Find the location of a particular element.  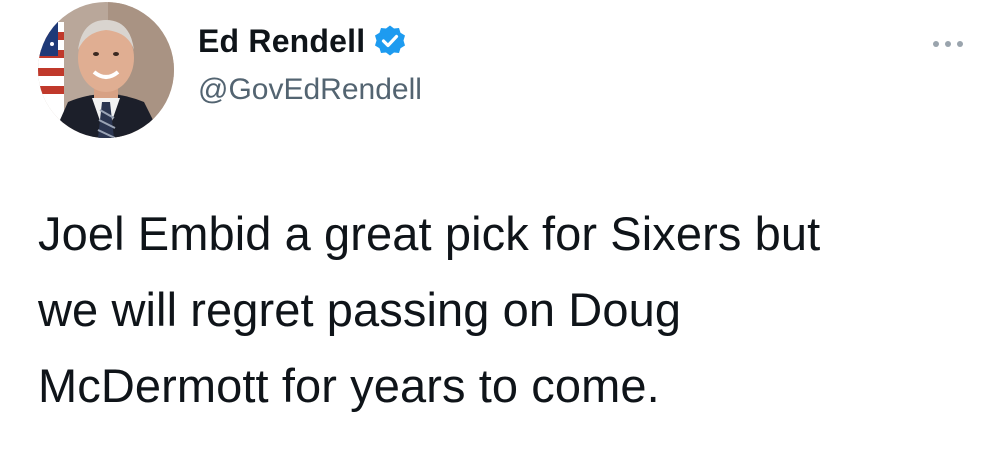

author-identity: Ed Rendell @GovEdRendell is located at coordinates (310, 64).